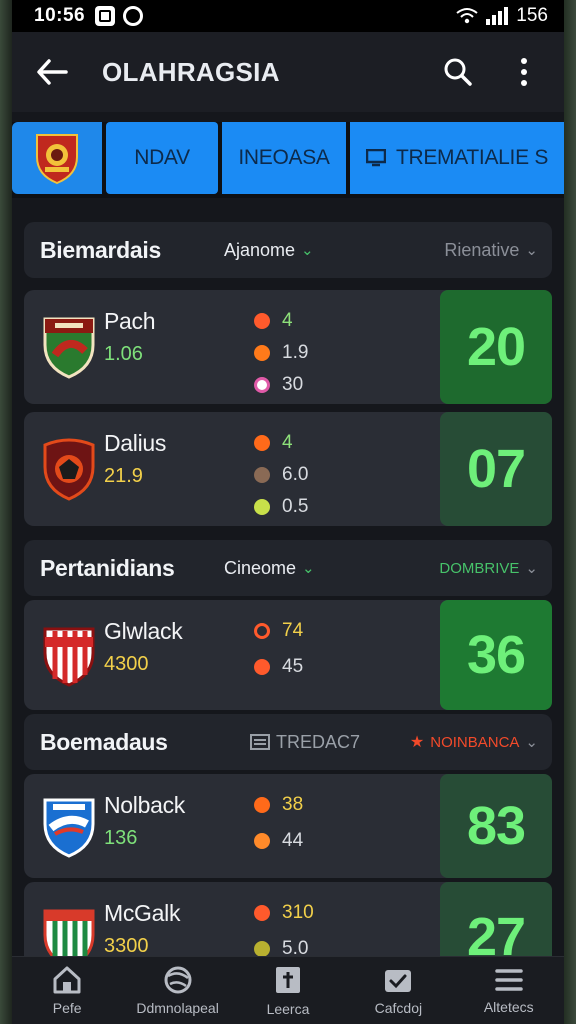 This screenshot has height=1024, width=576. Describe the element at coordinates (288, 72) in the screenshot. I see `app-bar: OLAHRAGSIA` at that location.